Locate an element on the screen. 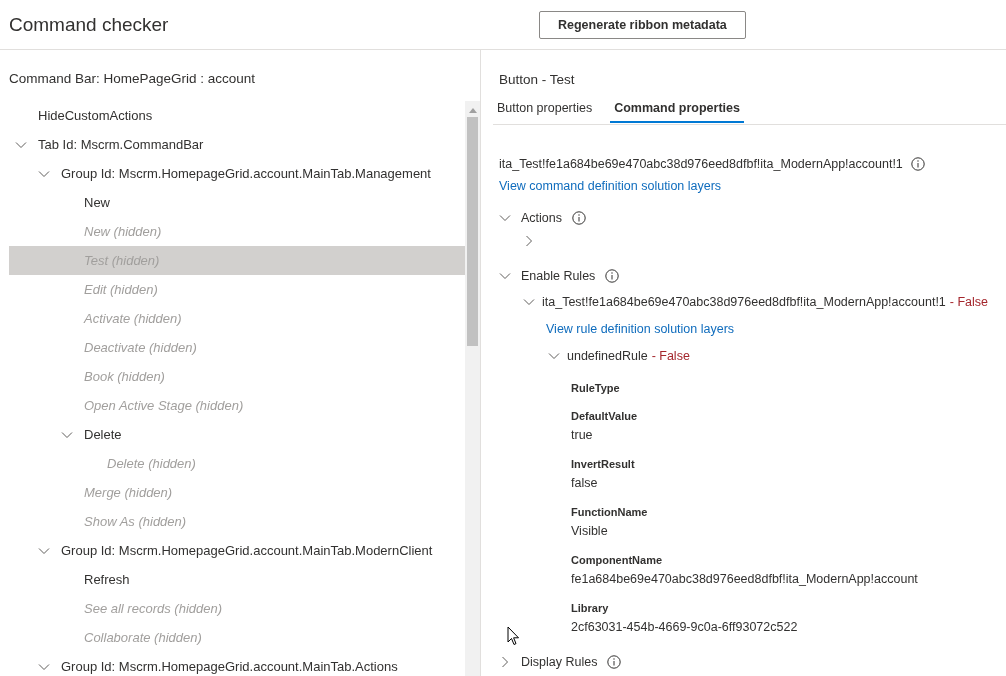 This screenshot has width=1006, height=676. tree-item-label: Show As (hidden) is located at coordinates (135, 521).